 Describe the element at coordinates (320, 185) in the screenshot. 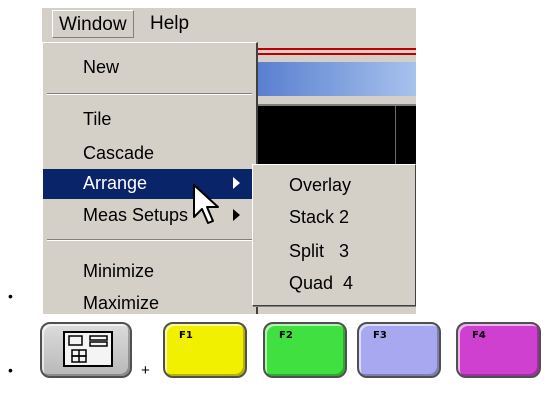

I see `submenu-item-overlay: Overlay` at that location.